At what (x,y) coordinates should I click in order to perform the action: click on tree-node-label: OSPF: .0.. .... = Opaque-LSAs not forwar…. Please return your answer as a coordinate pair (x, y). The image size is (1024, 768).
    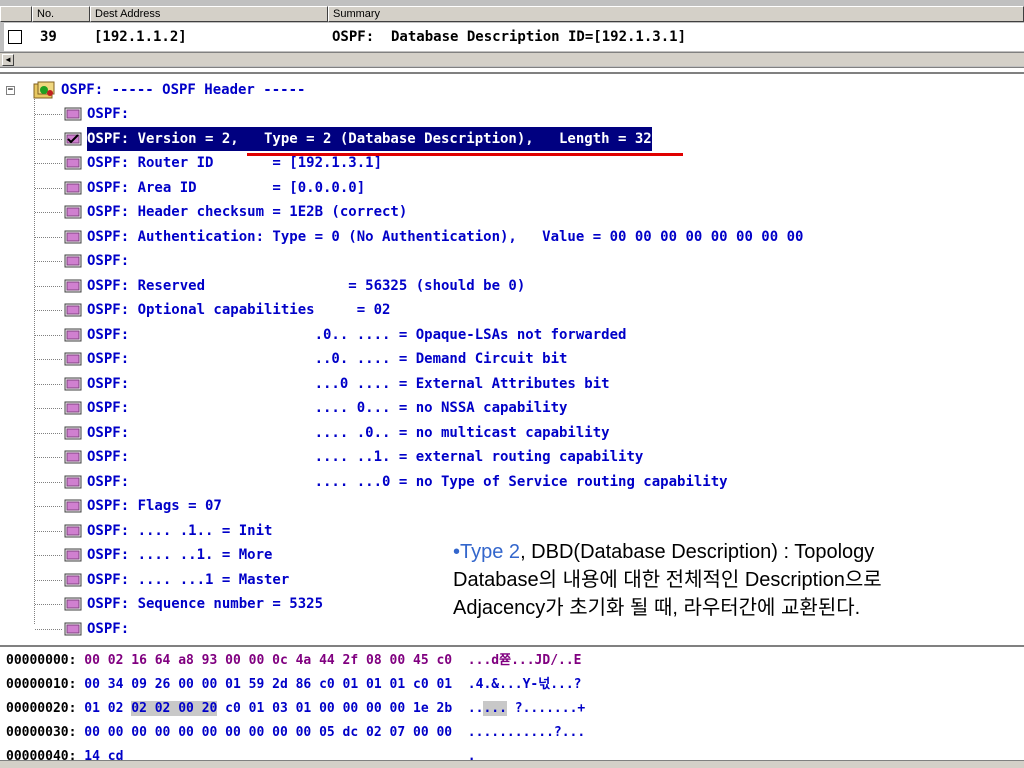
    Looking at the image, I should click on (357, 334).